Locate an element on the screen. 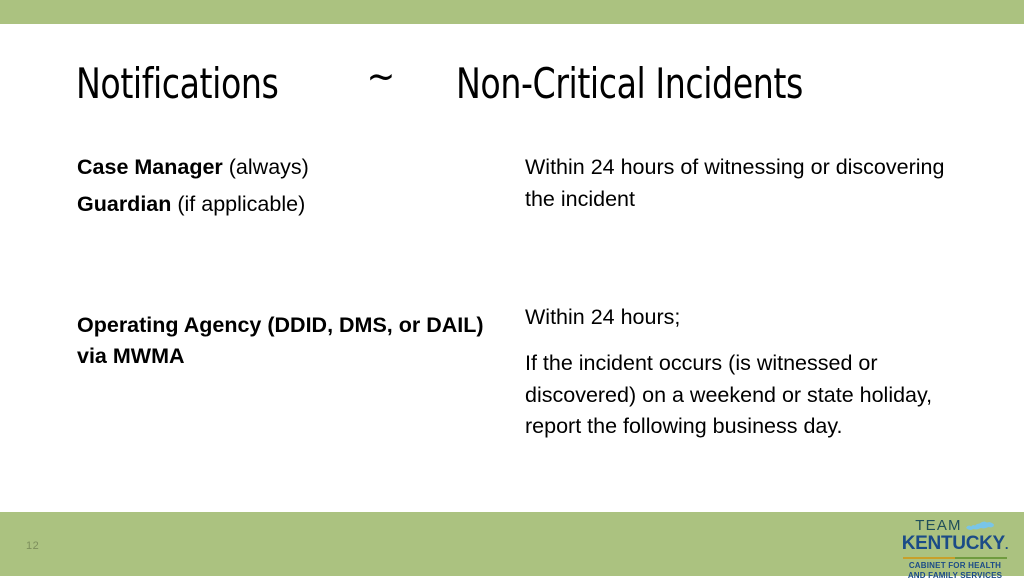  logo-top-row: TEAM is located at coordinates (955, 524).